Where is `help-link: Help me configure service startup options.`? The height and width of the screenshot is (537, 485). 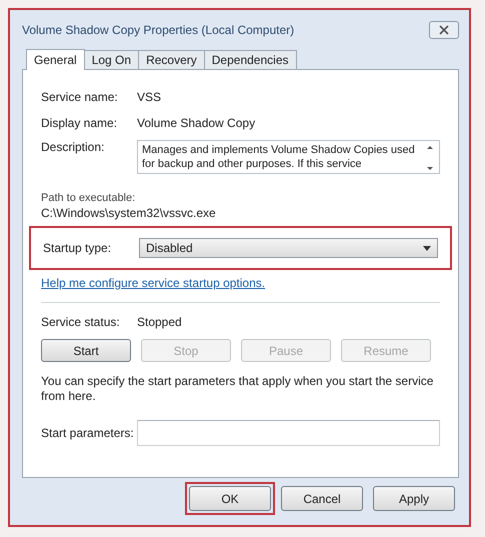
help-link: Help me configure service startup options. is located at coordinates (153, 283).